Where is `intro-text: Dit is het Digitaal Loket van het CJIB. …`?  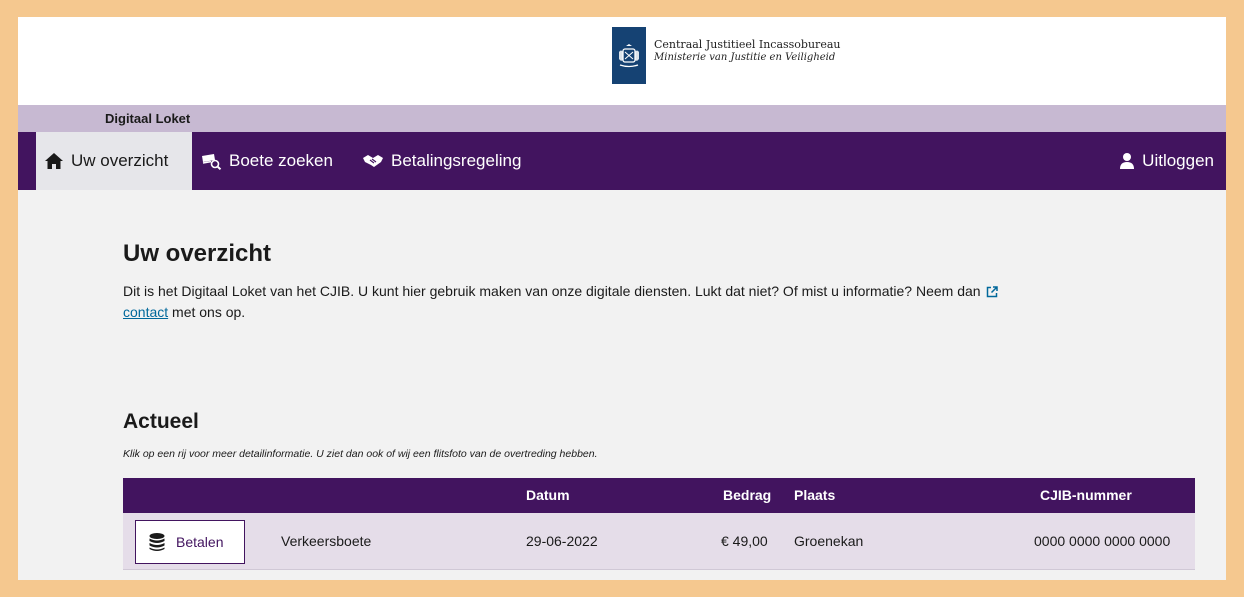 intro-text: Dit is het Digitaal Loket van het CJIB. … is located at coordinates (633, 302).